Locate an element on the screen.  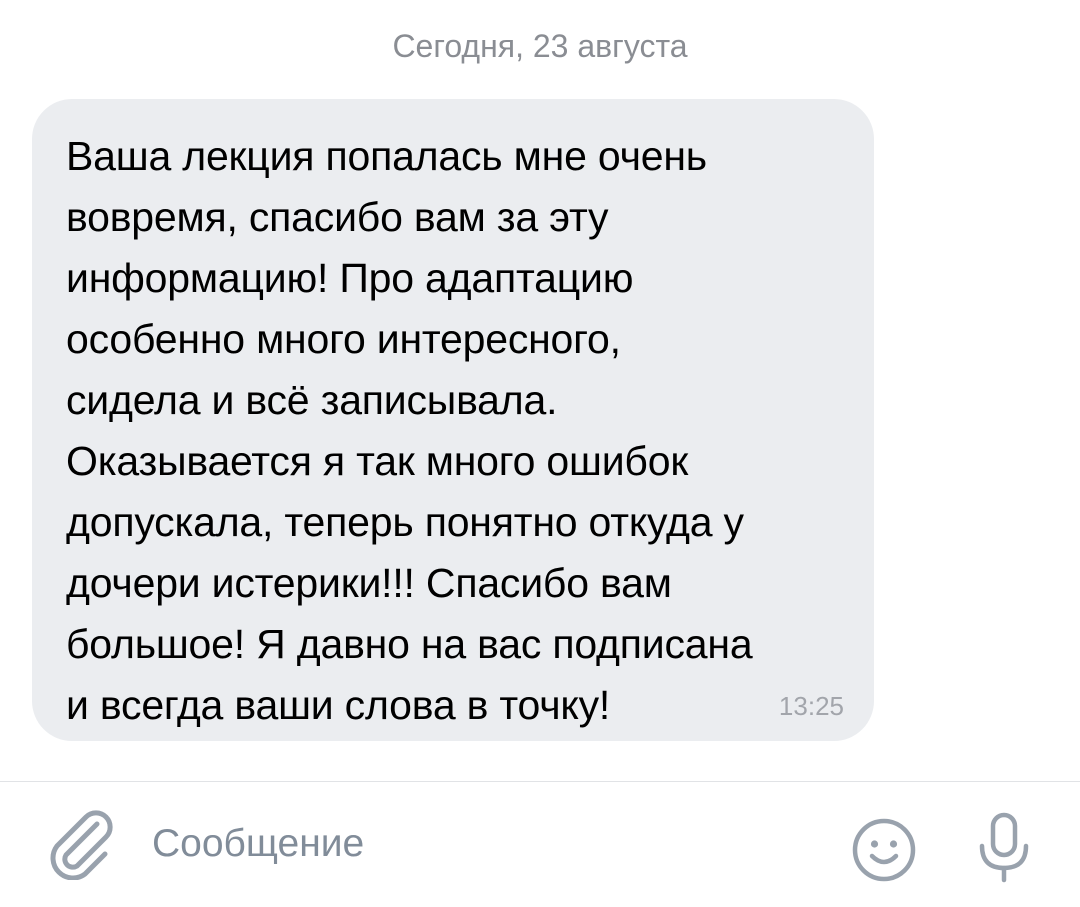
message-text-line: большое! Я давно на вас подписана is located at coordinates (409, 644).